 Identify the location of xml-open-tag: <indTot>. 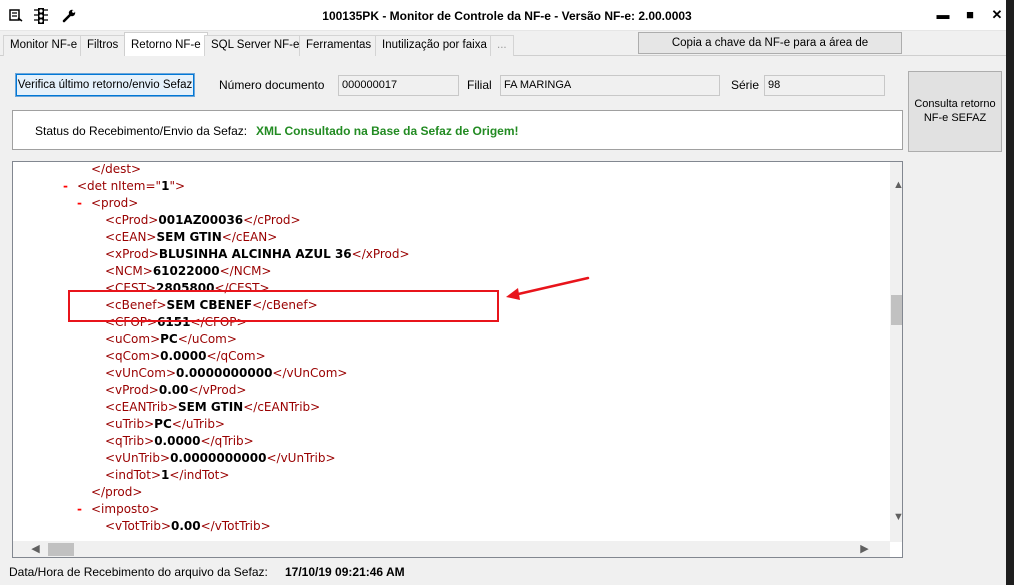
(133, 475).